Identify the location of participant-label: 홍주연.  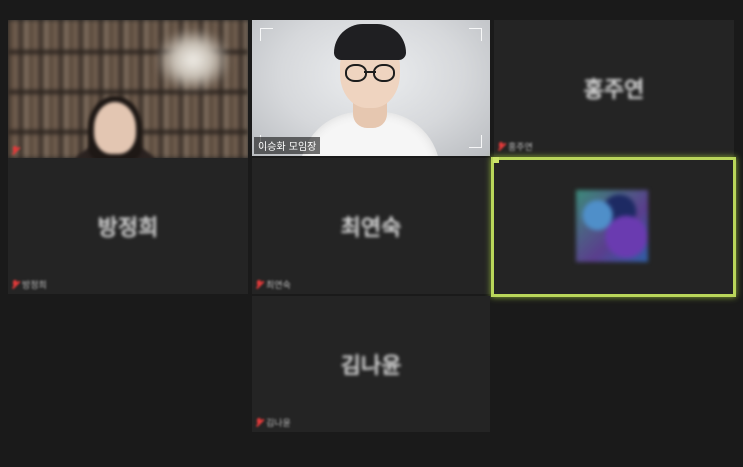
(515, 146).